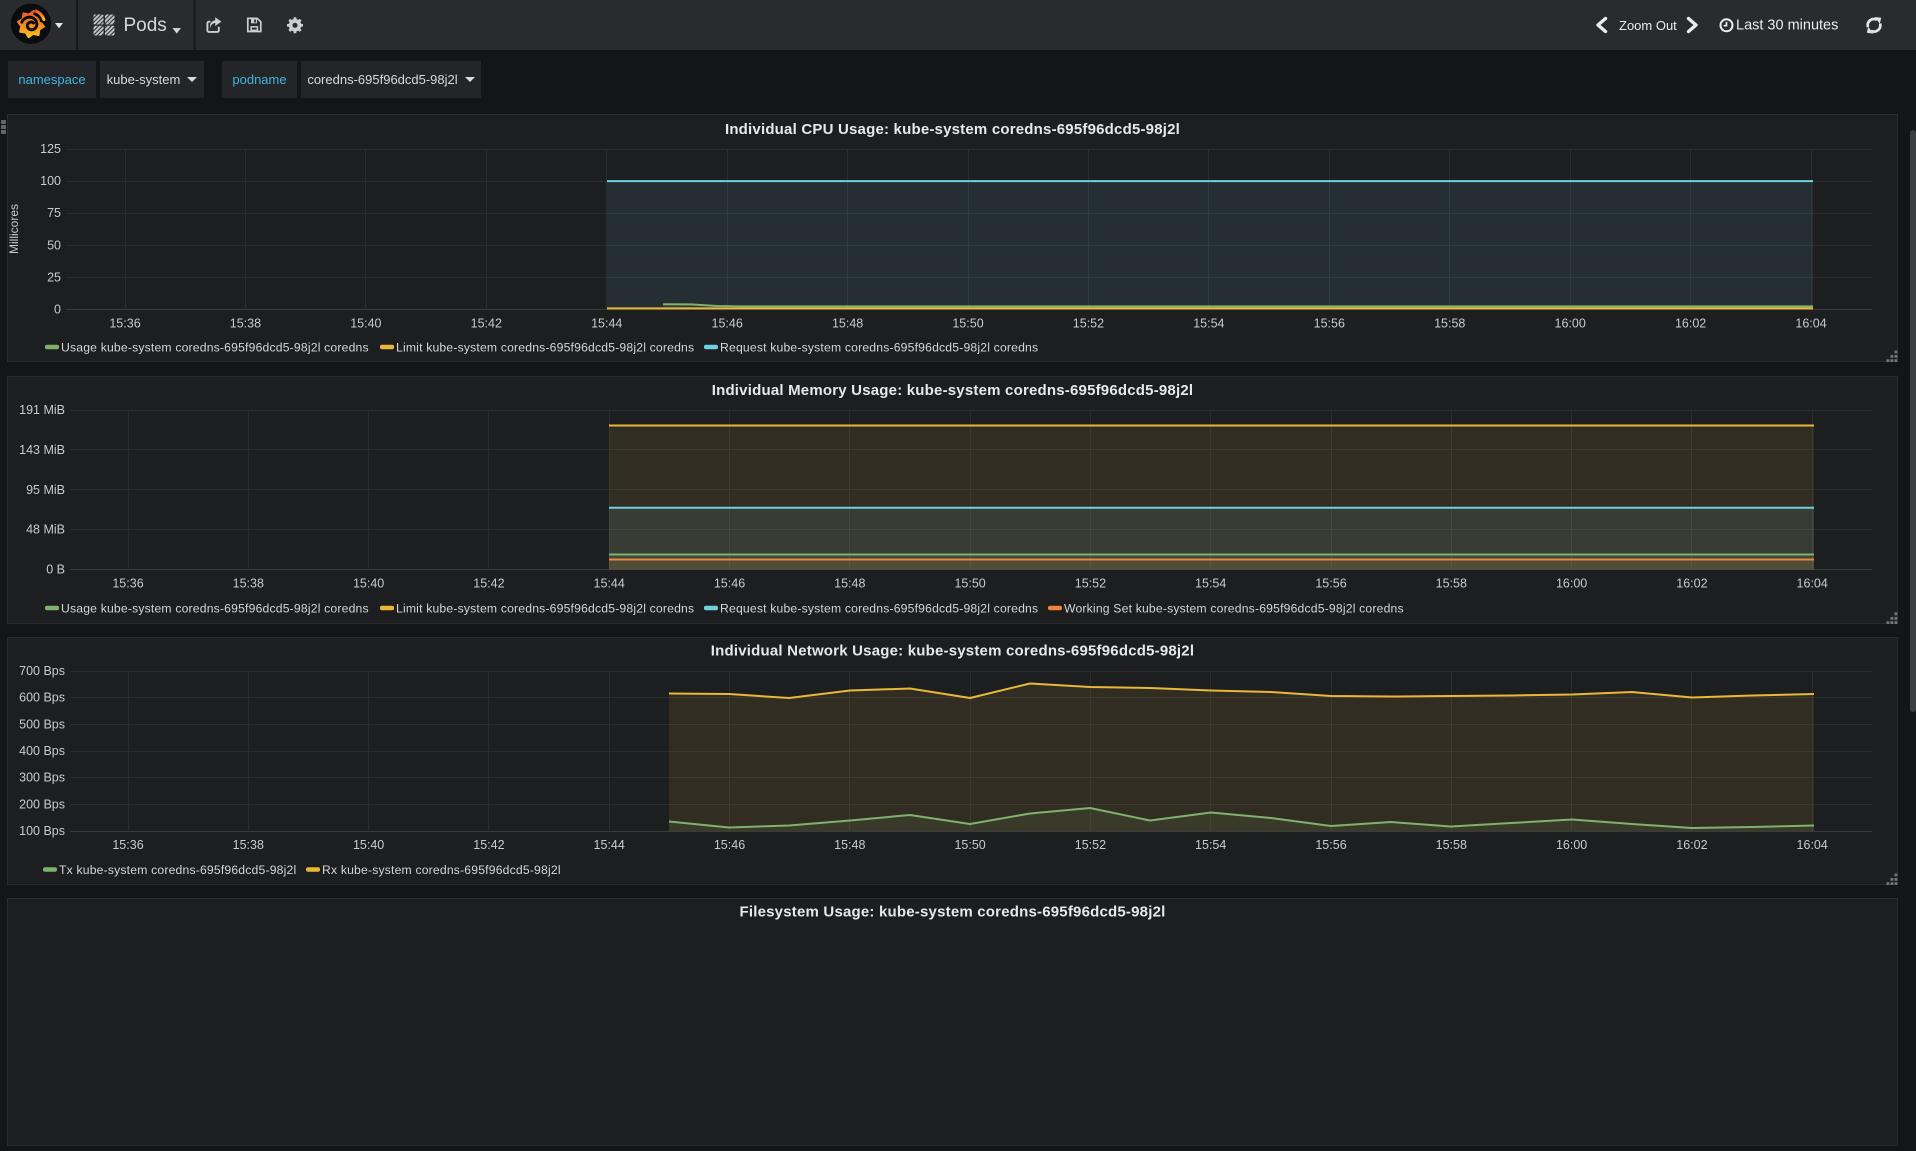 This screenshot has height=1151, width=1916. What do you see at coordinates (57, 310) in the screenshot?
I see `svg-text: 0` at bounding box center [57, 310].